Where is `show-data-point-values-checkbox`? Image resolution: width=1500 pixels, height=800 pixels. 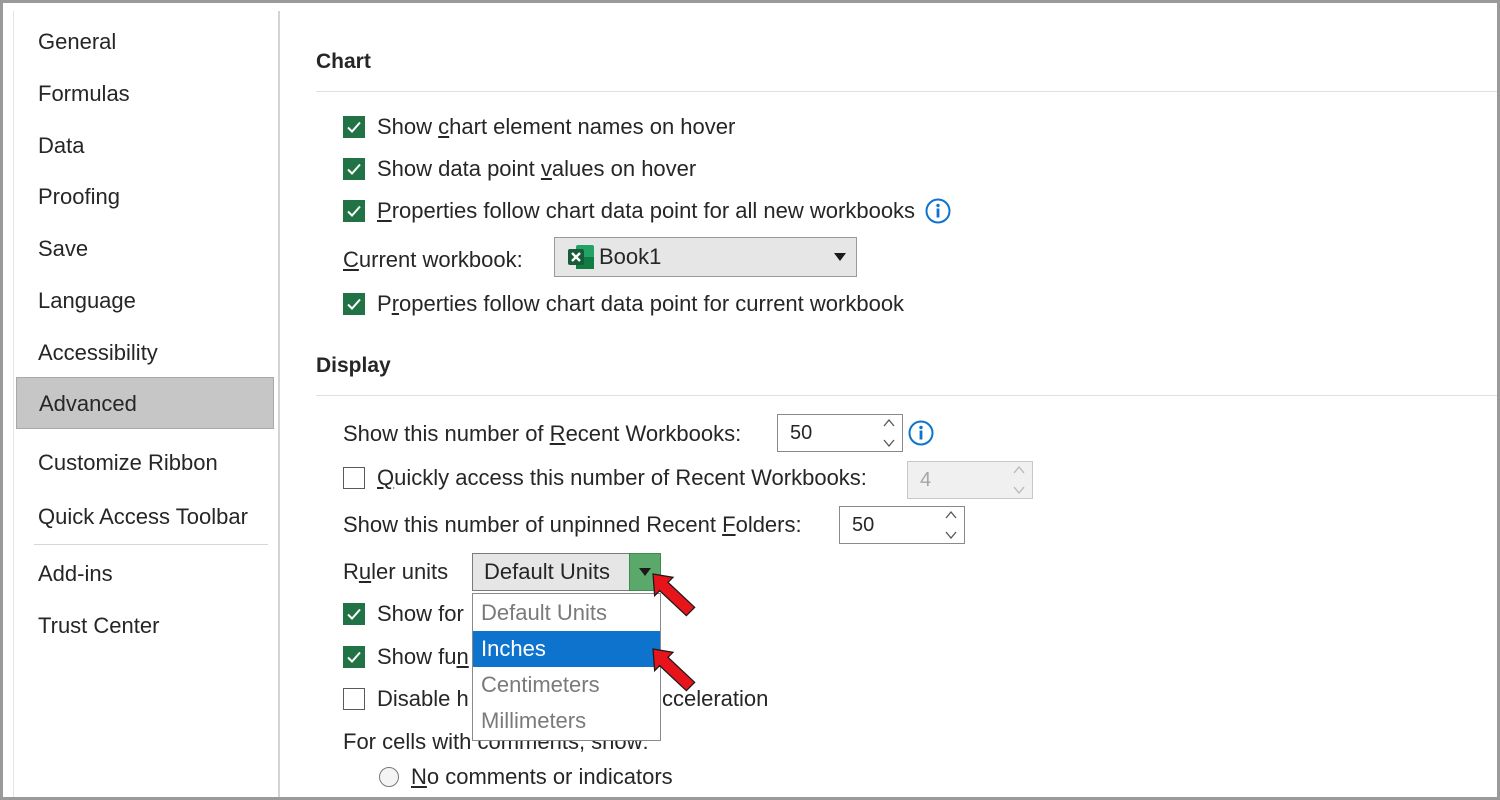
show-data-point-values-checkbox is located at coordinates (354, 169).